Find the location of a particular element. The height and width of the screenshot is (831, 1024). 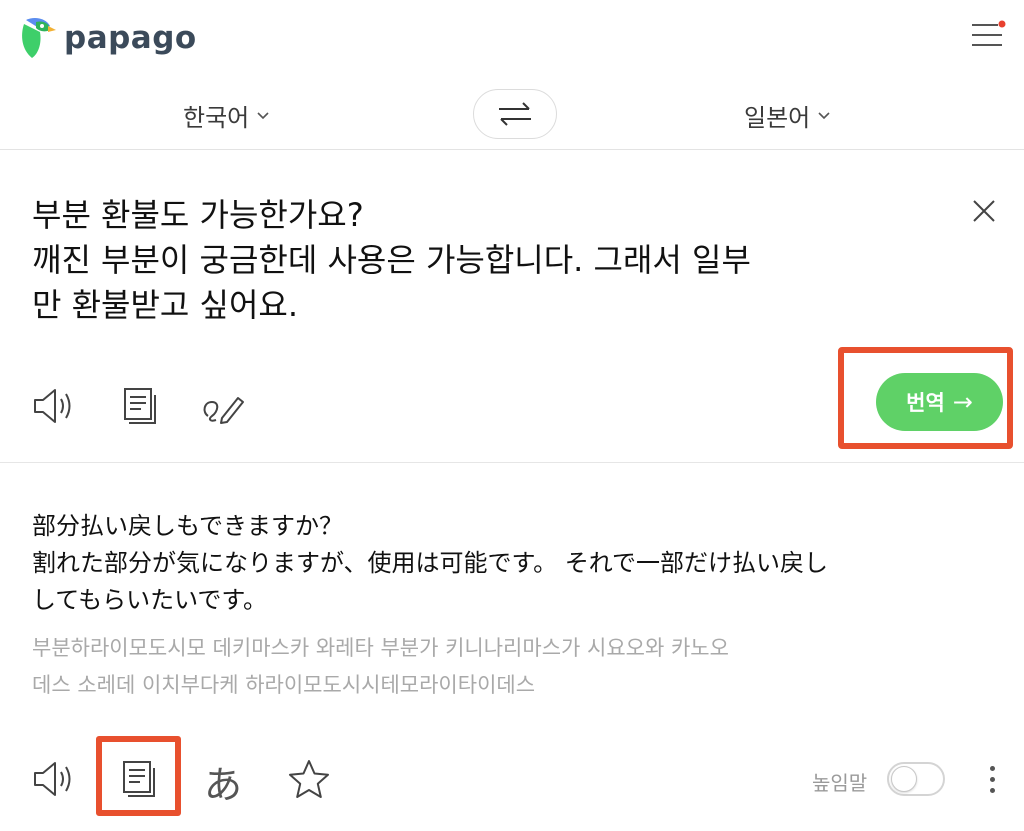

target-language-label: 일본어 is located at coordinates (777, 118).